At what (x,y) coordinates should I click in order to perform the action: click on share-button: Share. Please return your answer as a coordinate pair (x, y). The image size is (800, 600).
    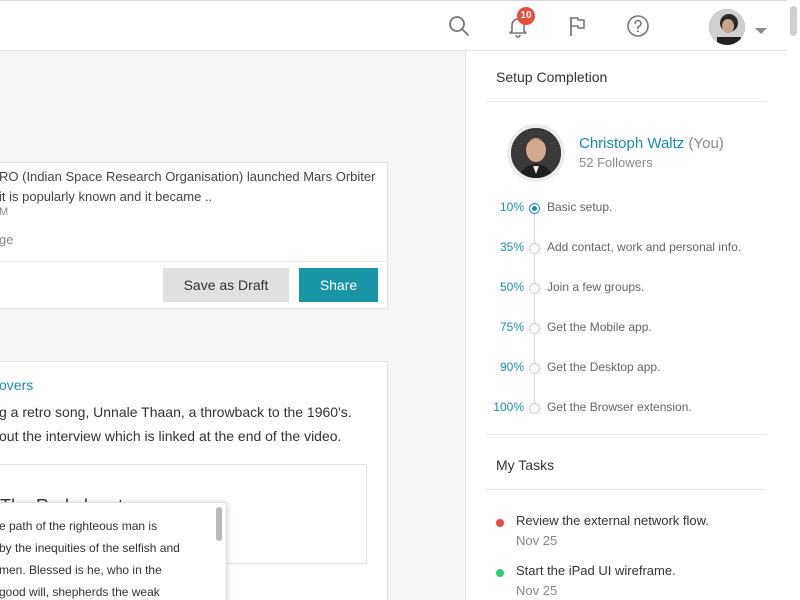
    Looking at the image, I should click on (338, 285).